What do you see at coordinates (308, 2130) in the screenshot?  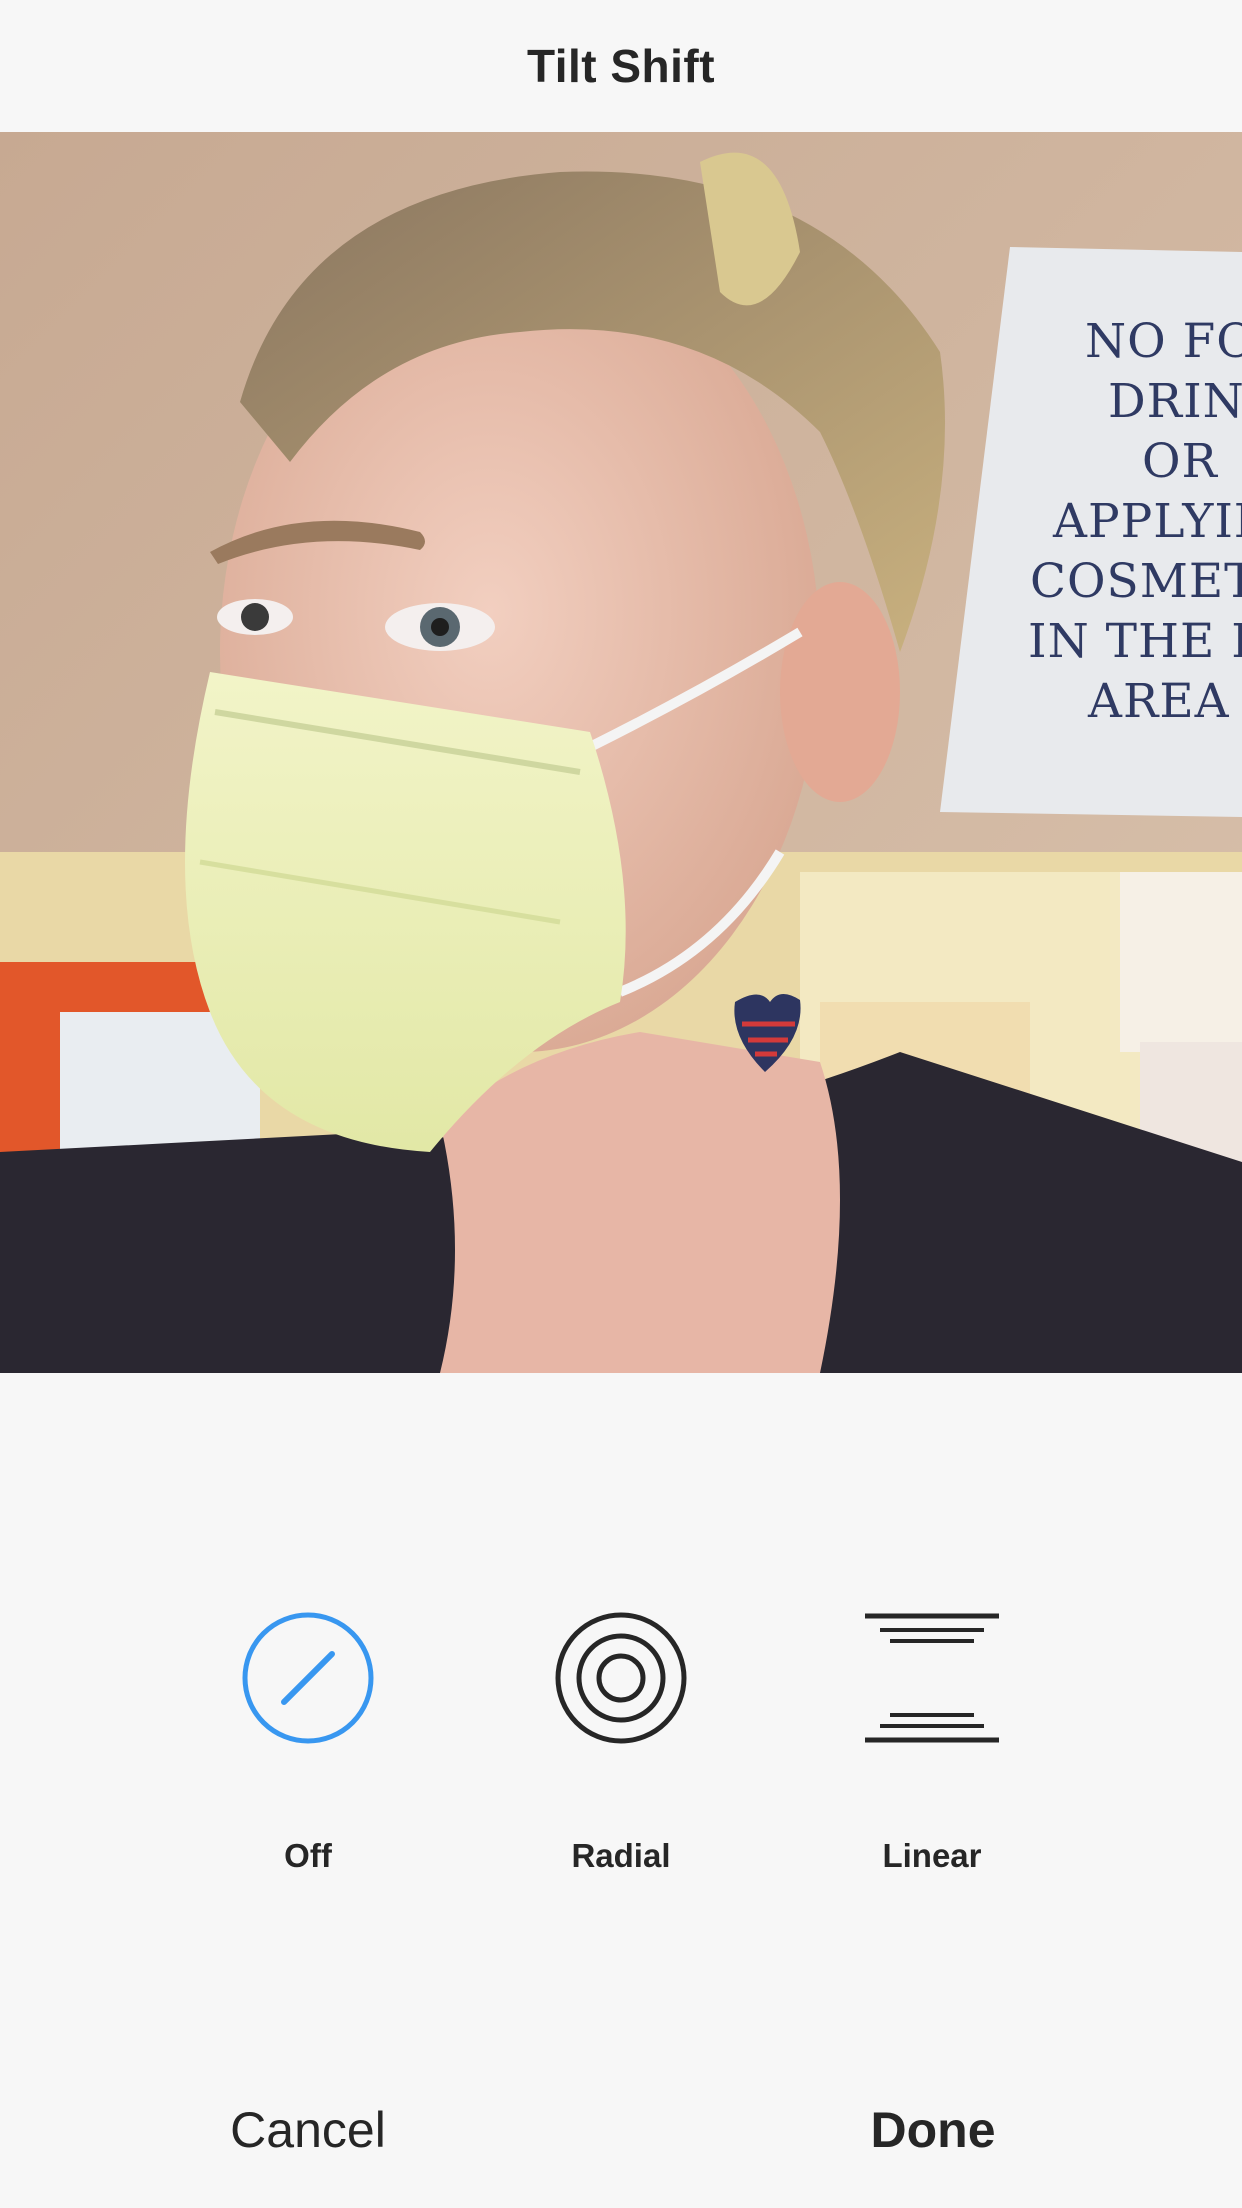 I see `cancel-button: Cancel` at bounding box center [308, 2130].